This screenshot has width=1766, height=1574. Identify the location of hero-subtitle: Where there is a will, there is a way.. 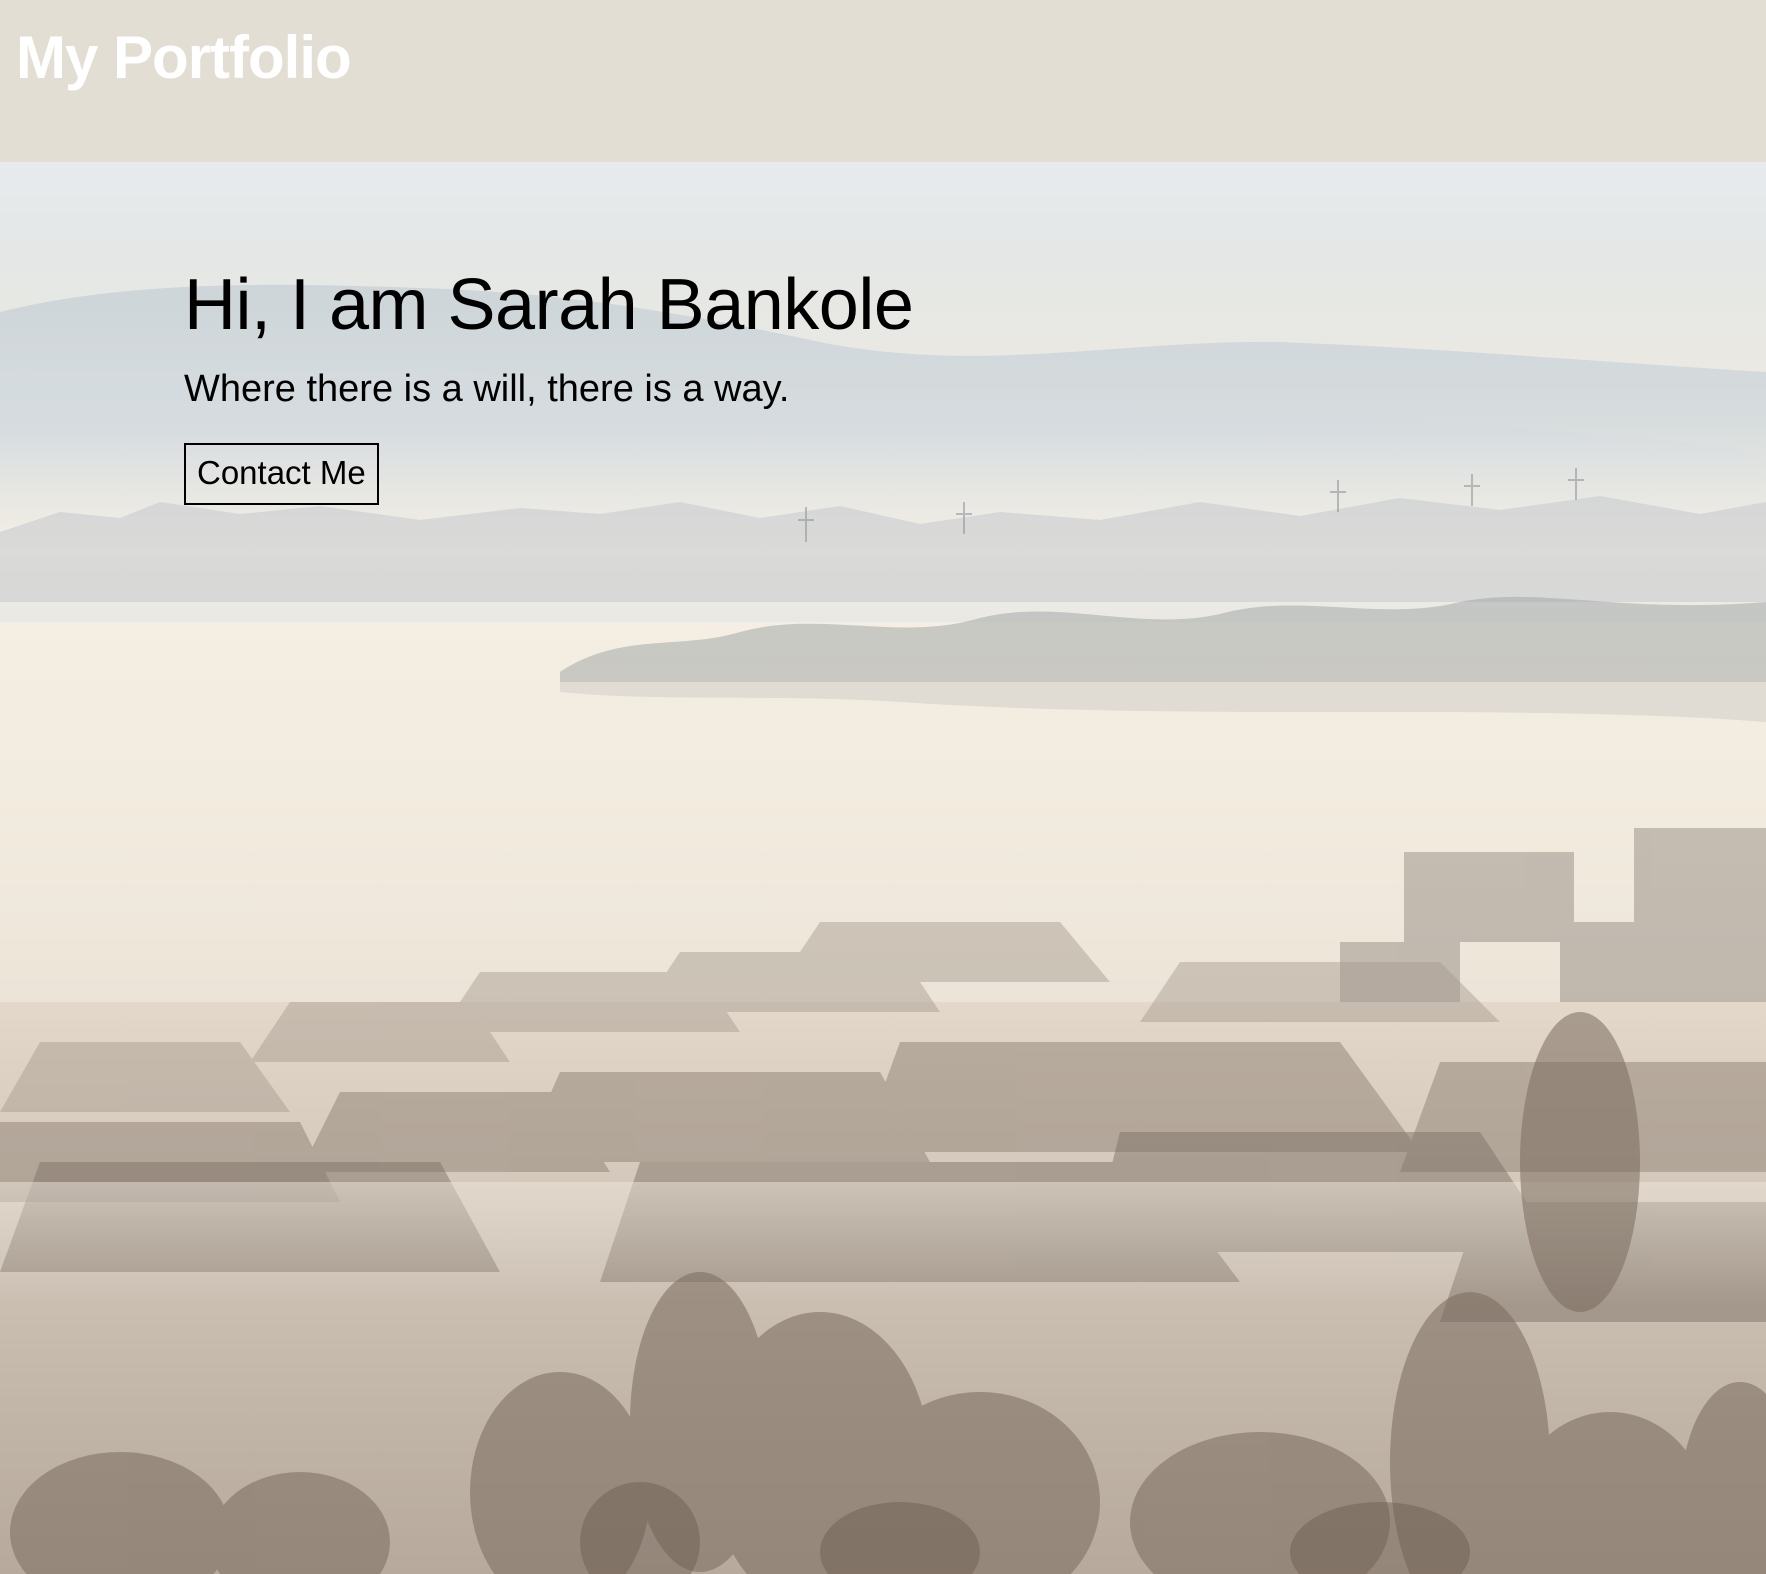
(487, 389).